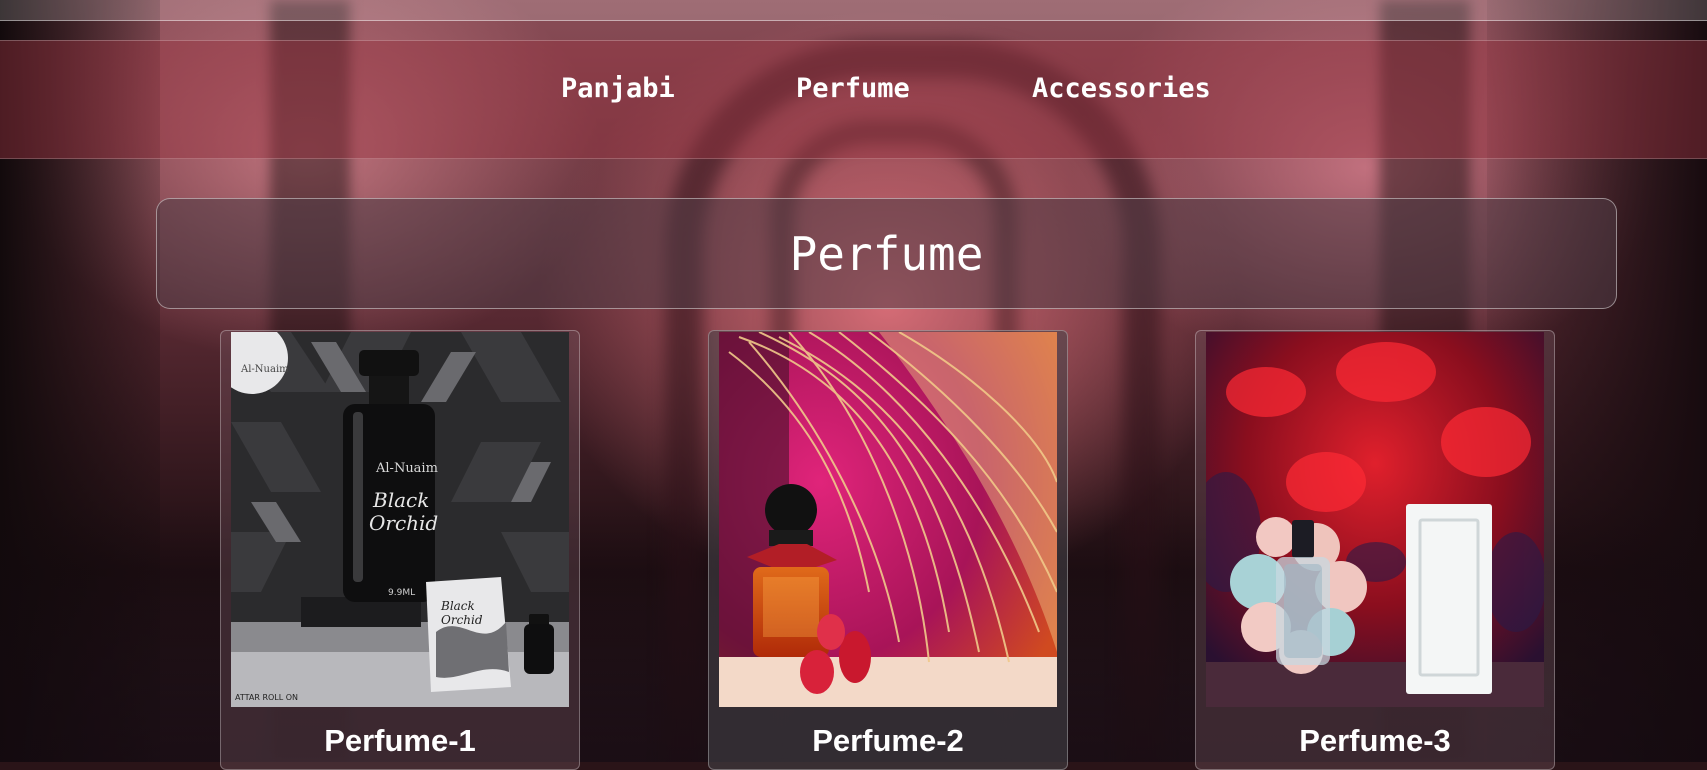  What do you see at coordinates (888, 741) in the screenshot?
I see `product-title-2: Perfume-2` at bounding box center [888, 741].